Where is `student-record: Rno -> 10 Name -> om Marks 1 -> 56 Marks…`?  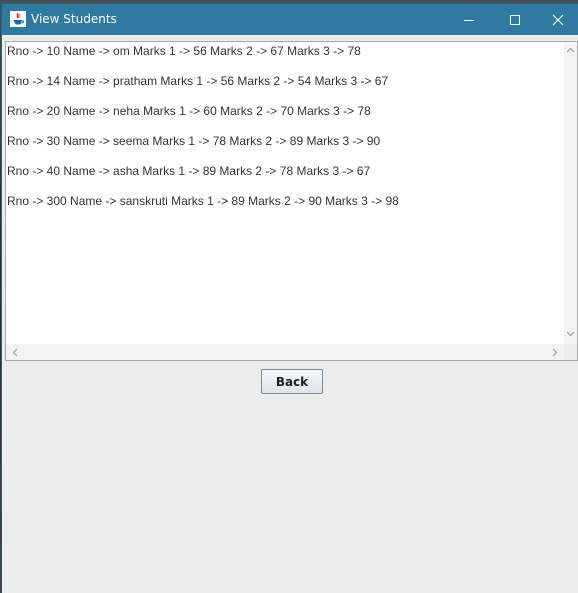
student-record: Rno -> 10 Name -> om Marks 1 -> 56 Marks… is located at coordinates (184, 51).